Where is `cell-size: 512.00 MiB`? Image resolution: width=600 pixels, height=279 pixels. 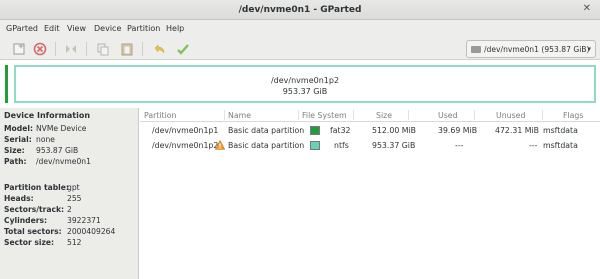 cell-size: 512.00 MiB is located at coordinates (394, 130).